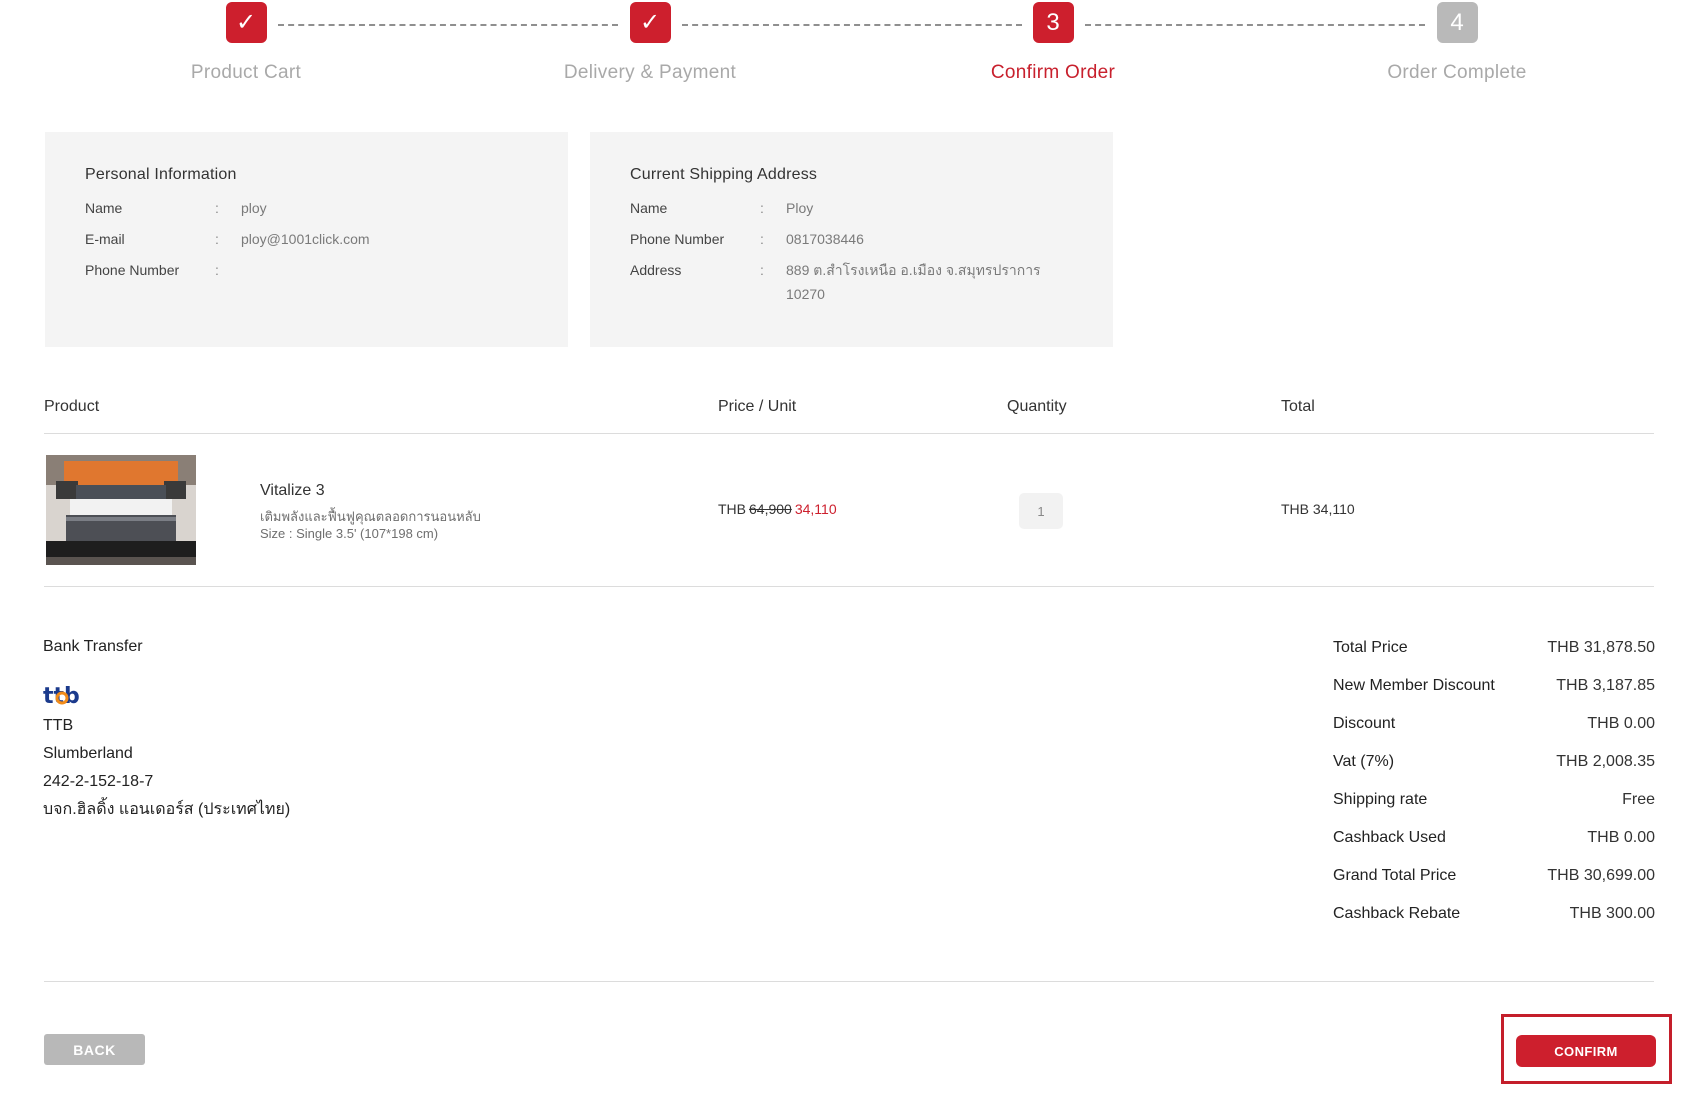 The height and width of the screenshot is (1112, 1697). I want to click on summary-label: Grand Total Price, so click(1395, 875).